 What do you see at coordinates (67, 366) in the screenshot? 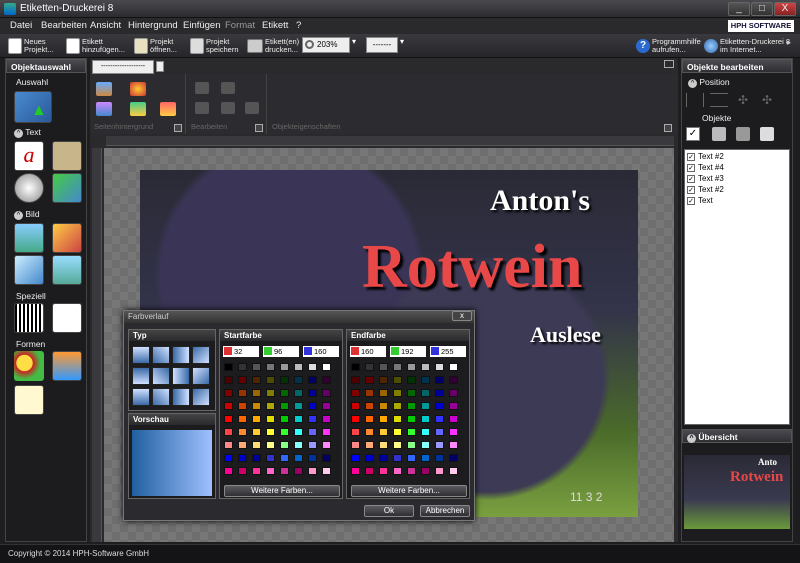
I see `arrow-shape-icon` at bounding box center [67, 366].